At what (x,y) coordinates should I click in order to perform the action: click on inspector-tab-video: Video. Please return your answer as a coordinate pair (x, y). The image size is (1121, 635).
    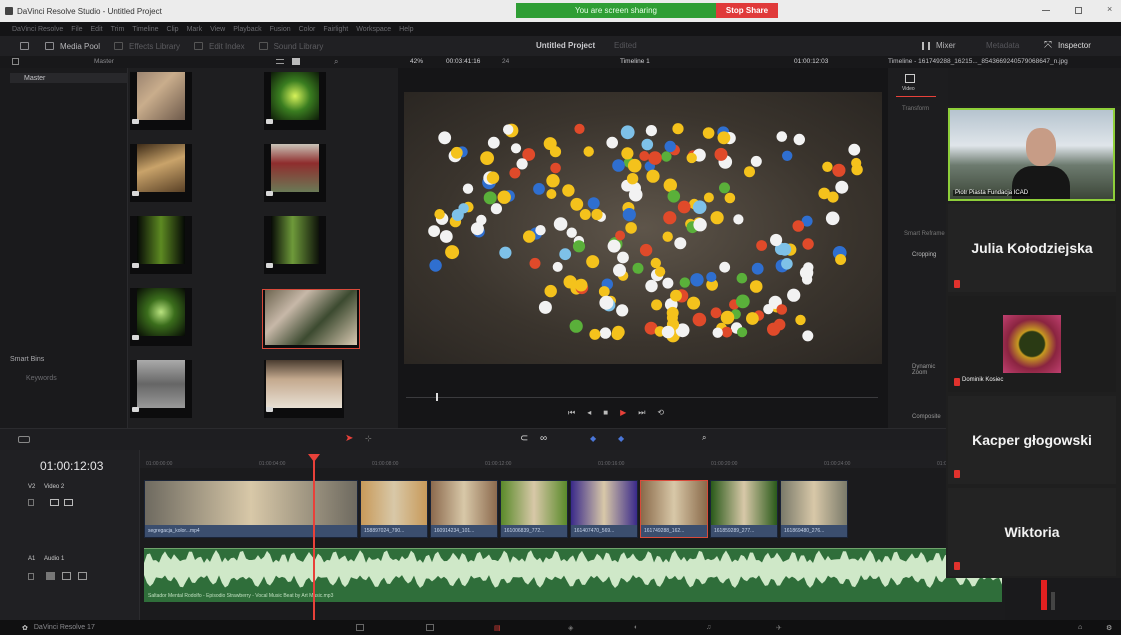
    Looking at the image, I should click on (908, 89).